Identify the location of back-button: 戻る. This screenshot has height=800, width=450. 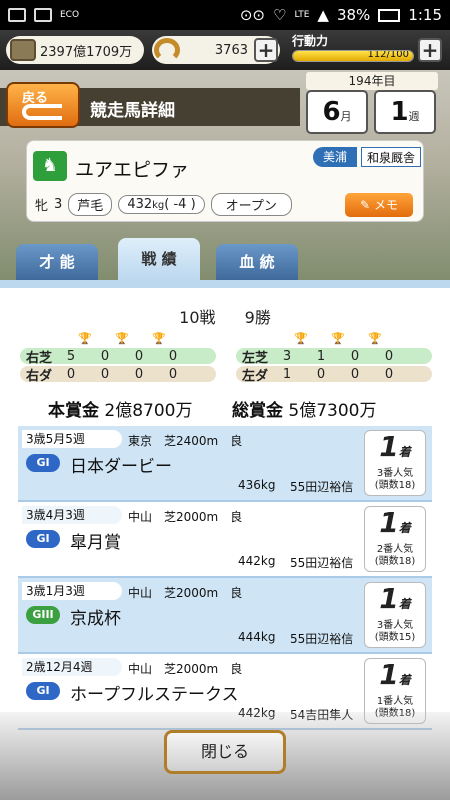
(43, 105).